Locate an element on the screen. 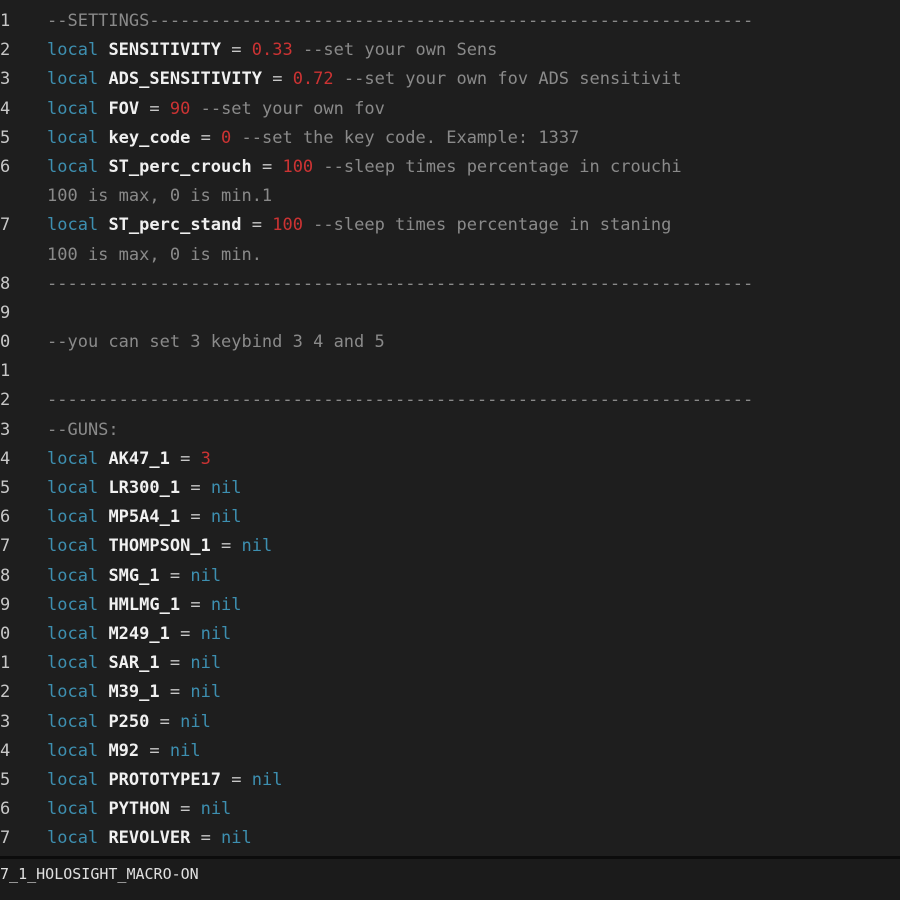 The image size is (900, 900). code-line: 3 --GUNS: is located at coordinates (450, 430).